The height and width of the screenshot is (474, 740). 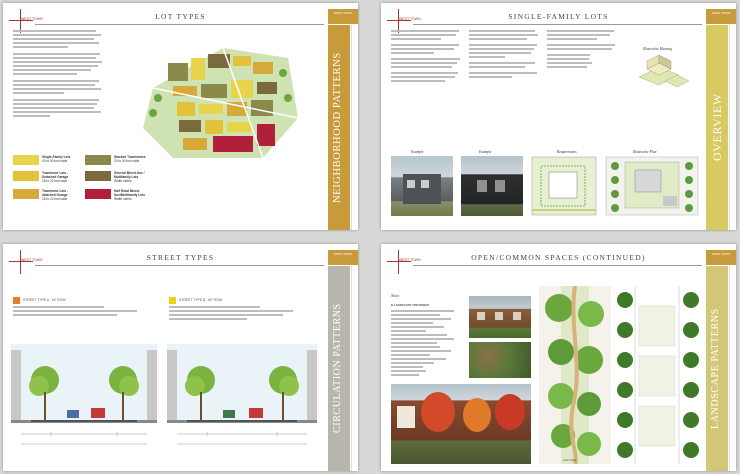 What do you see at coordinates (652, 186) in the screenshot?
I see `illustrative-plan-diagram` at bounding box center [652, 186].